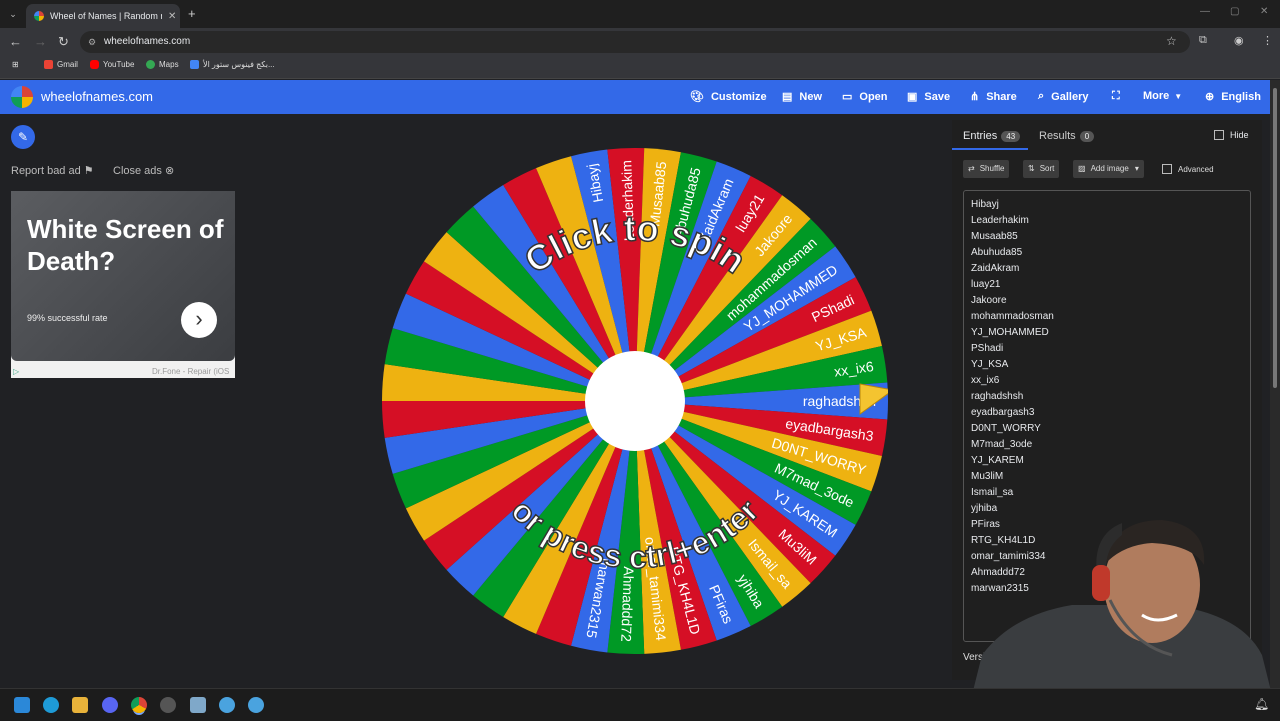 The image size is (1280, 721). Describe the element at coordinates (1275, 238) in the screenshot. I see `scrollbar-thumb` at that location.